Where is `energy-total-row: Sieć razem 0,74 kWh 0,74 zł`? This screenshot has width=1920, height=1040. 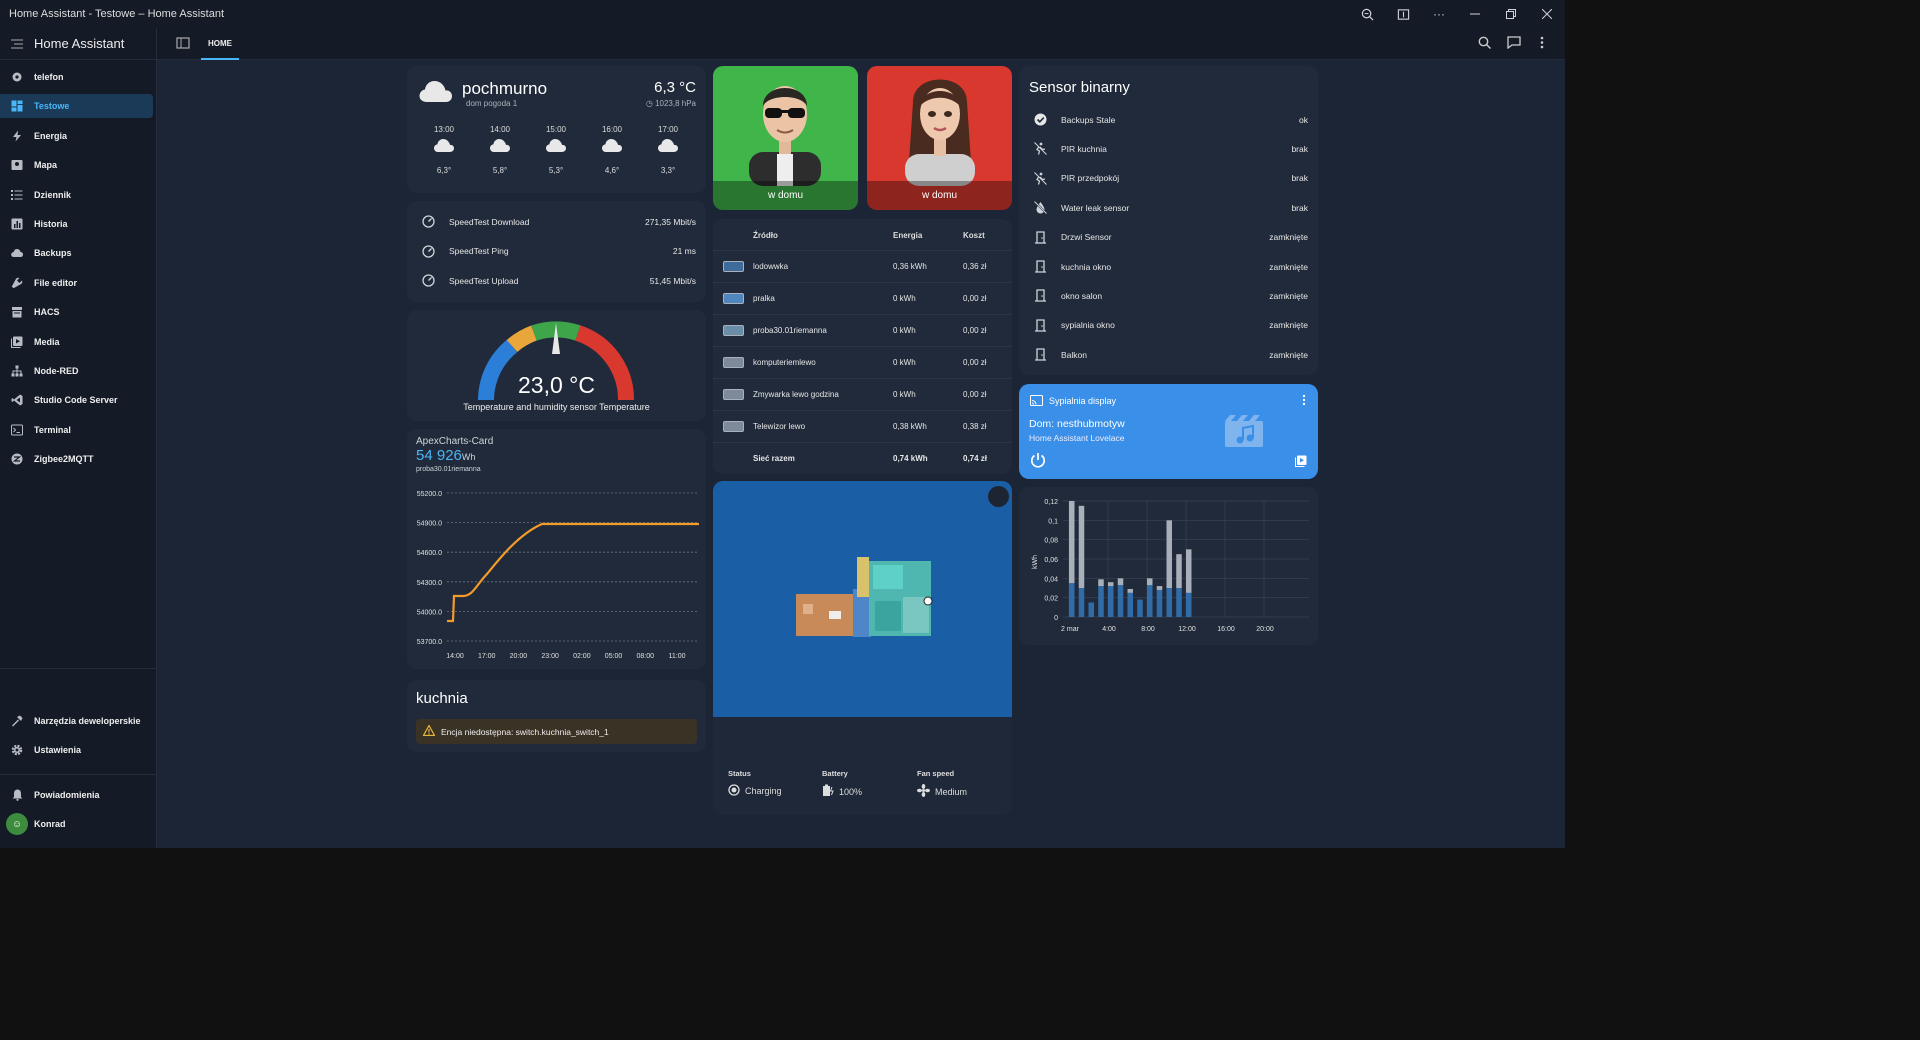
energy-total-row: Sieć razem 0,74 kWh 0,74 zł is located at coordinates (862, 458).